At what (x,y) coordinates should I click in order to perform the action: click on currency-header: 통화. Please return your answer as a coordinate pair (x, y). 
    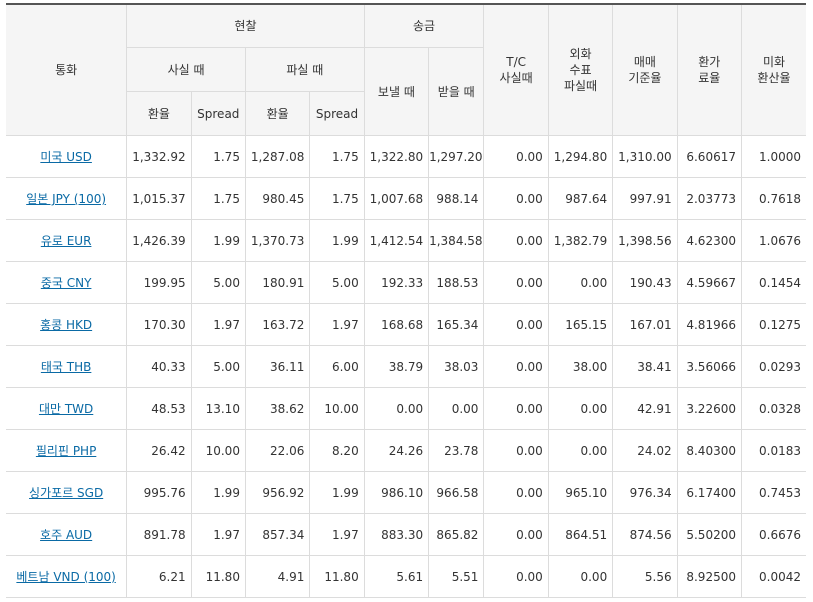
    Looking at the image, I should click on (67, 69).